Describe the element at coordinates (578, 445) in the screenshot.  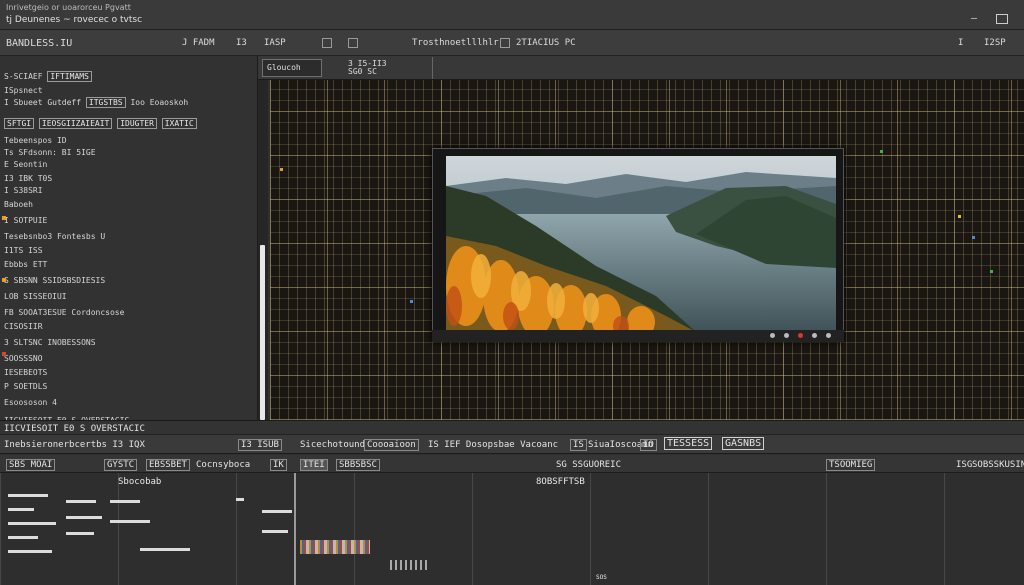
I see `info-item: IS` at that location.